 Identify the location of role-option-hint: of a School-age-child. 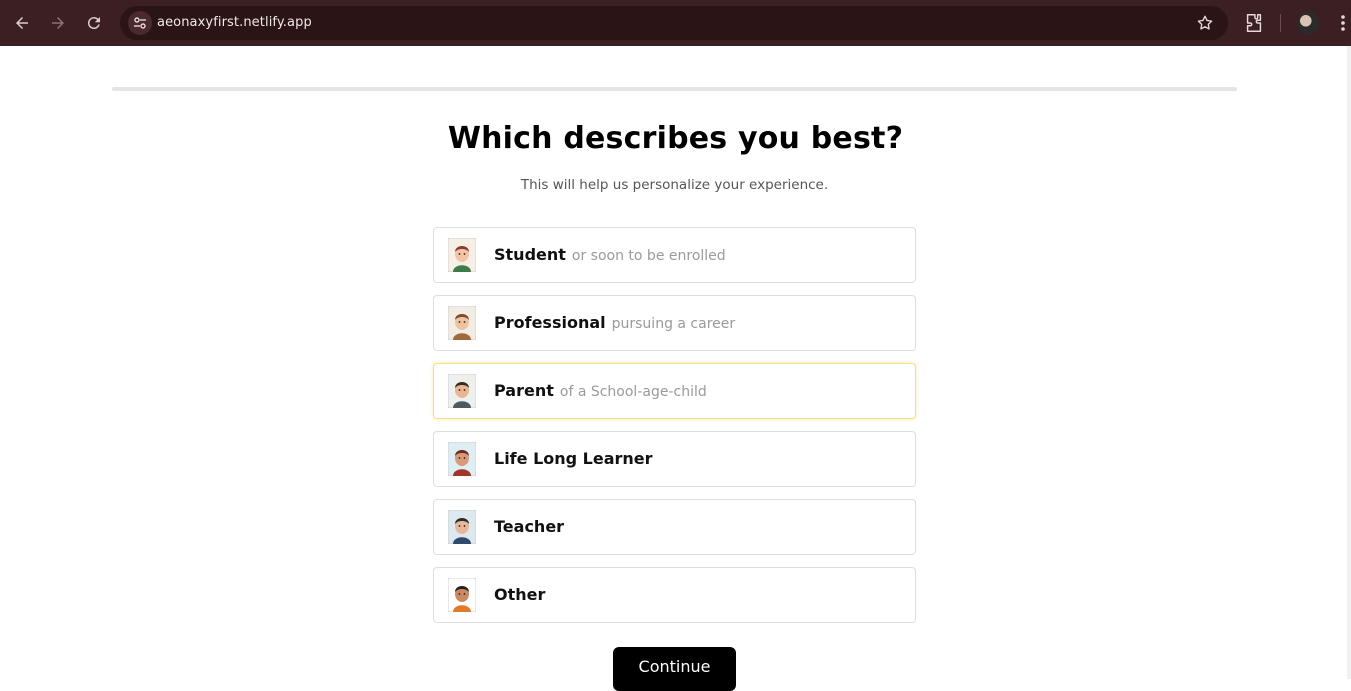
(633, 392).